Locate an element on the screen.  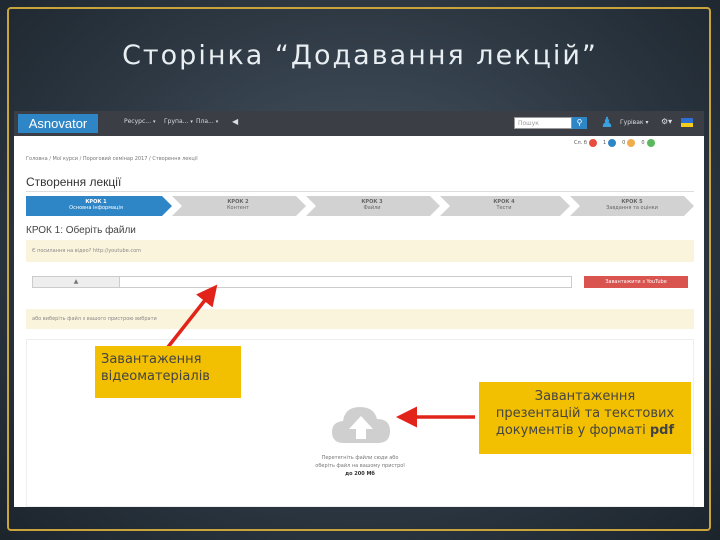
arrow-to-video-upload is located at coordinates (192, 316).